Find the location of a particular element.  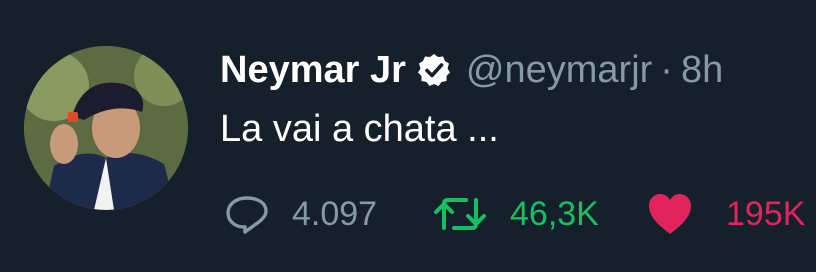

author-handle: @neymarjr is located at coordinates (559, 70).